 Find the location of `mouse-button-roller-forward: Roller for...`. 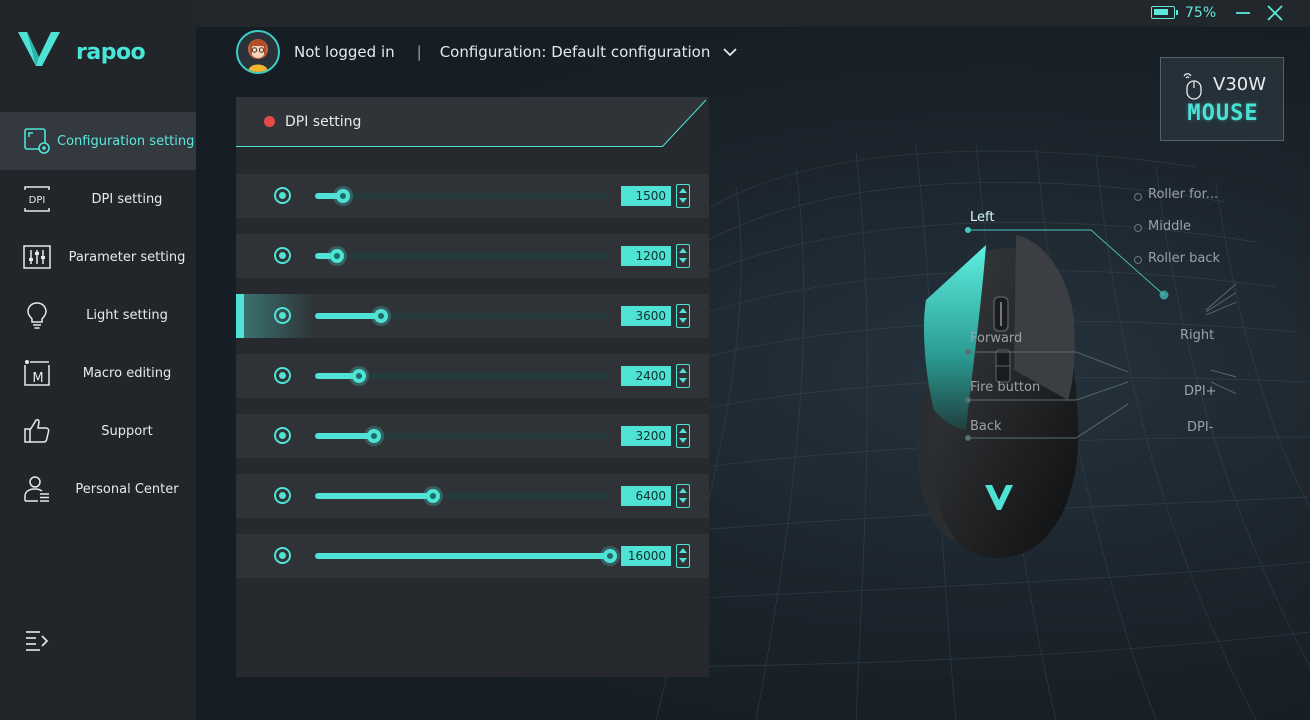

mouse-button-roller-forward: Roller for... is located at coordinates (1183, 194).